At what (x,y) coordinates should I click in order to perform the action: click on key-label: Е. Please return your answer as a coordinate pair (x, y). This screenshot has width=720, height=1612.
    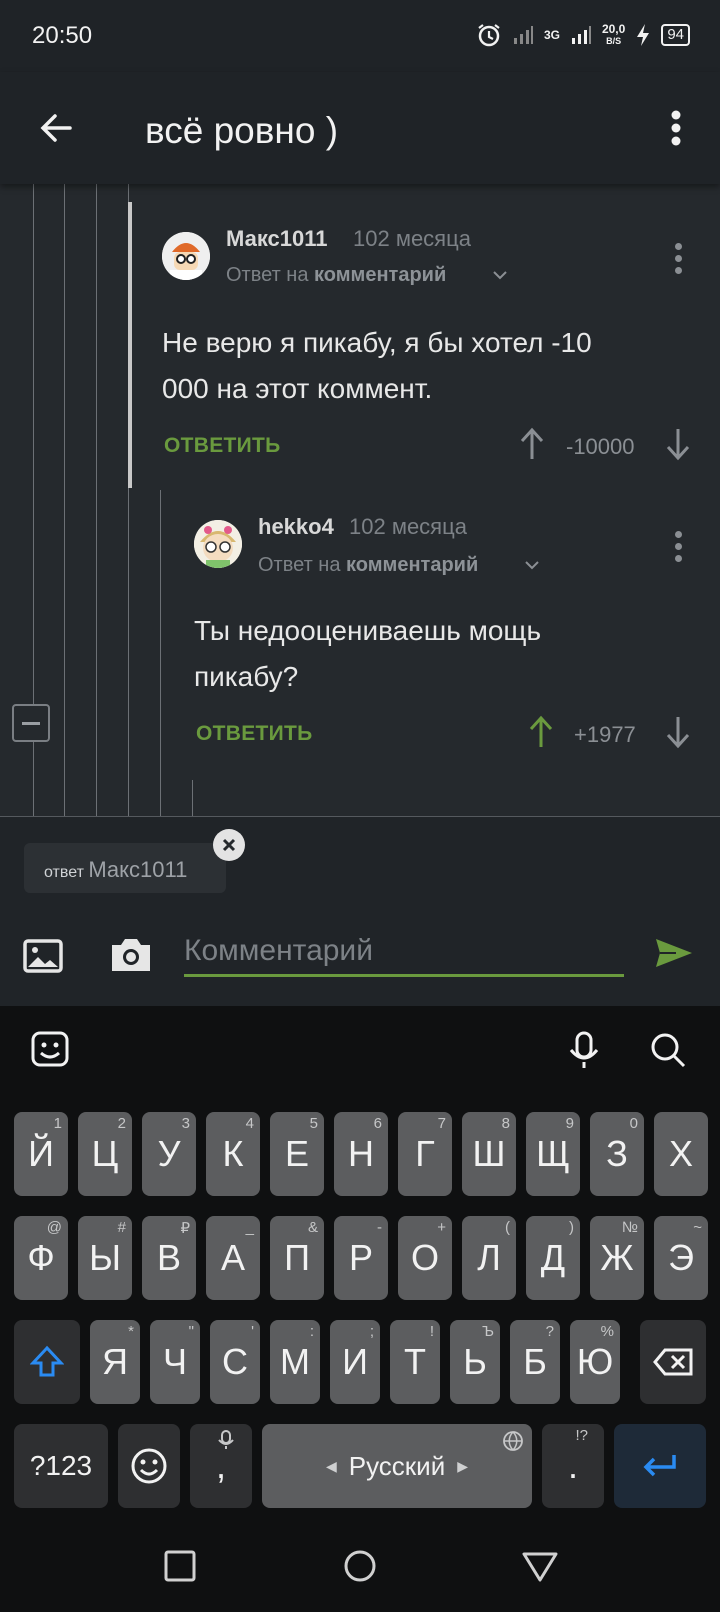
    Looking at the image, I should click on (296, 1153).